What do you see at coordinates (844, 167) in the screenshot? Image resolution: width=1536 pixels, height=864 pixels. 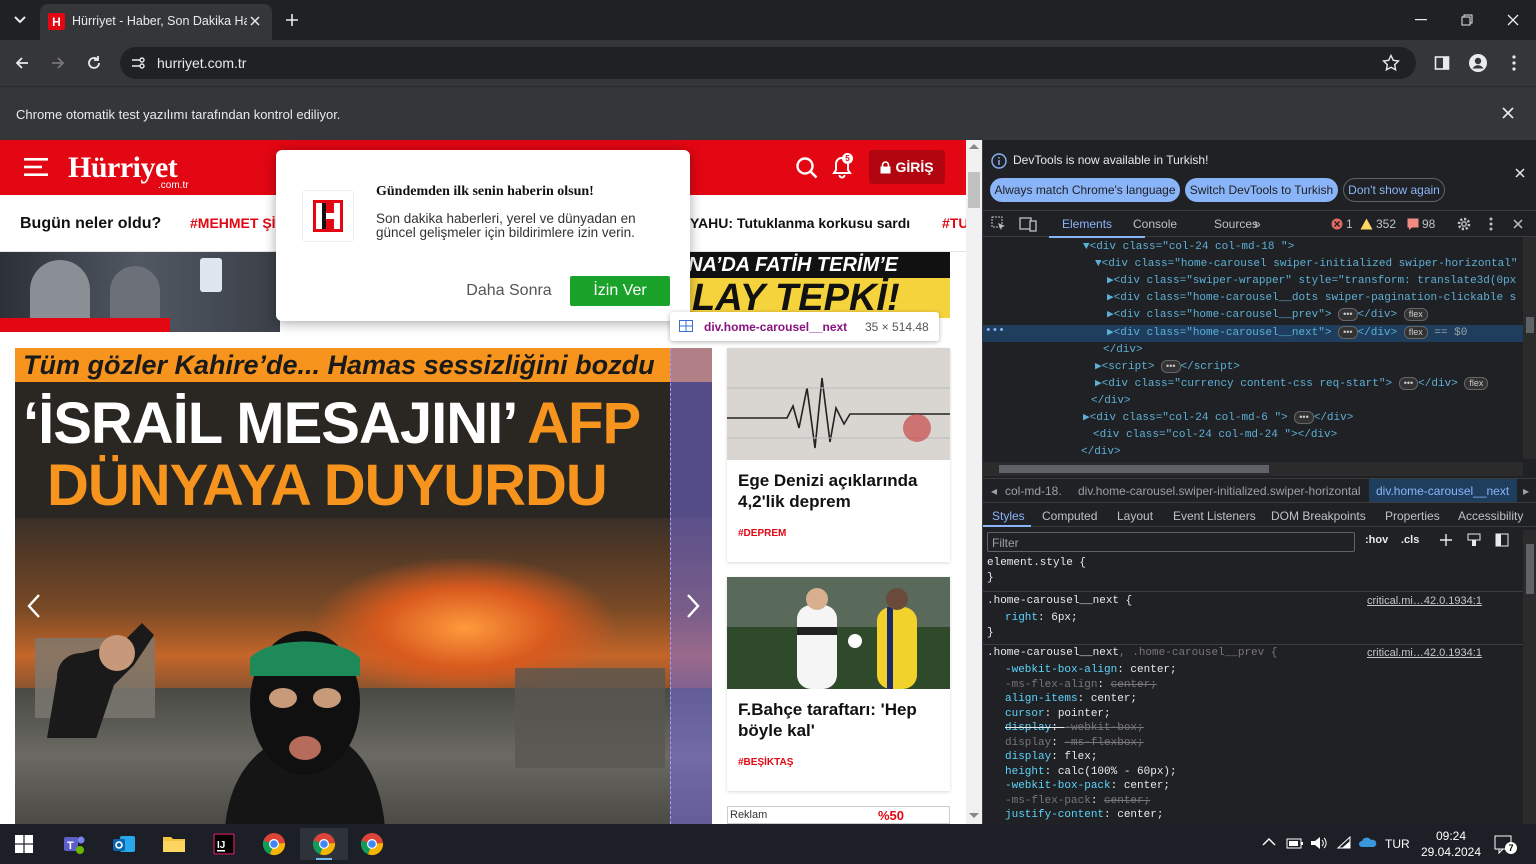 I see `notification-bell-icon: 5` at bounding box center [844, 167].